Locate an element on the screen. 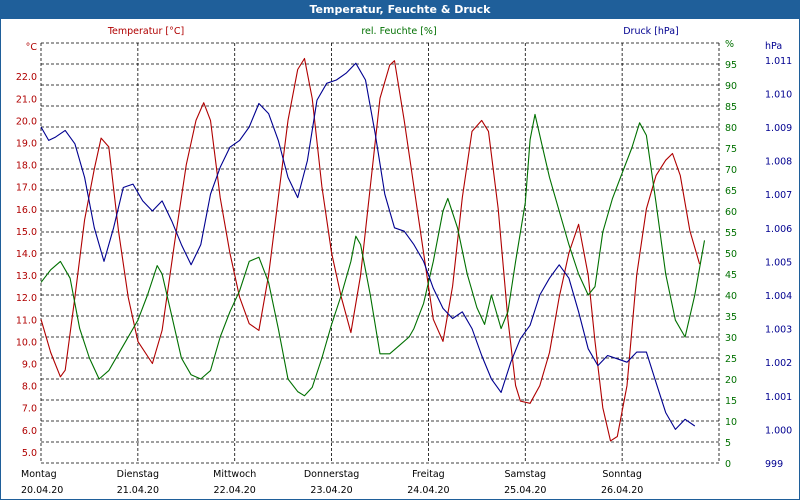 This screenshot has width=800, height=500. pressure-tick-label: 1.010 is located at coordinates (778, 94).